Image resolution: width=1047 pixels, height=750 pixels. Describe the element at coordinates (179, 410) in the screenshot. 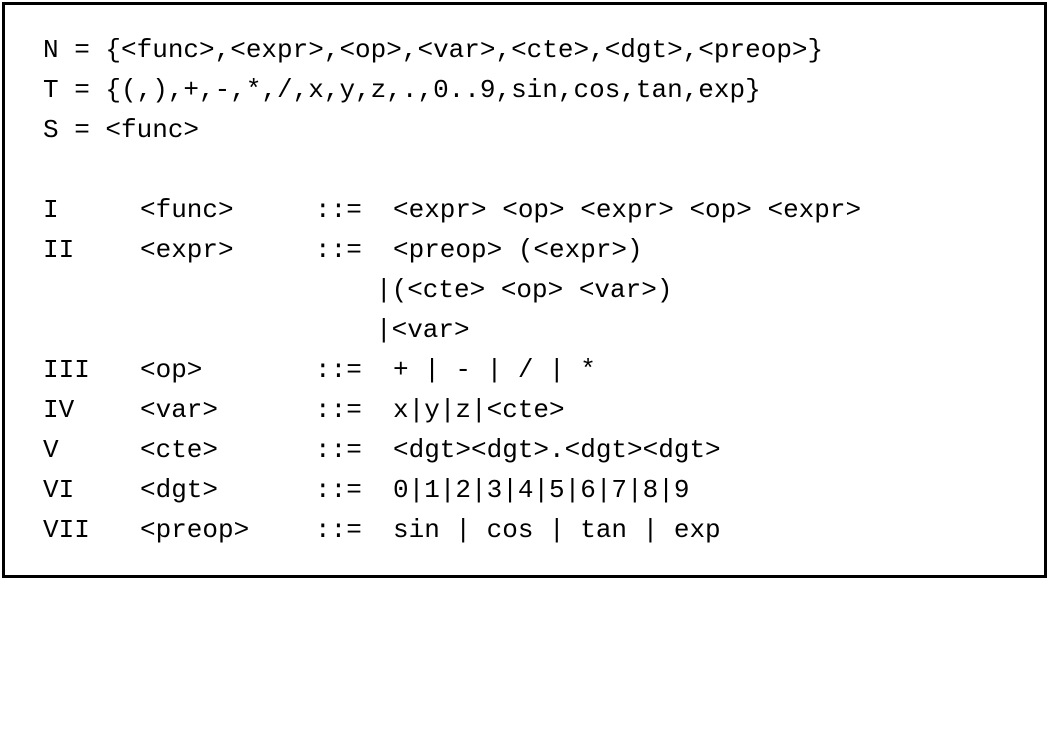

I see `rule-nonterminal: <var>` at that location.